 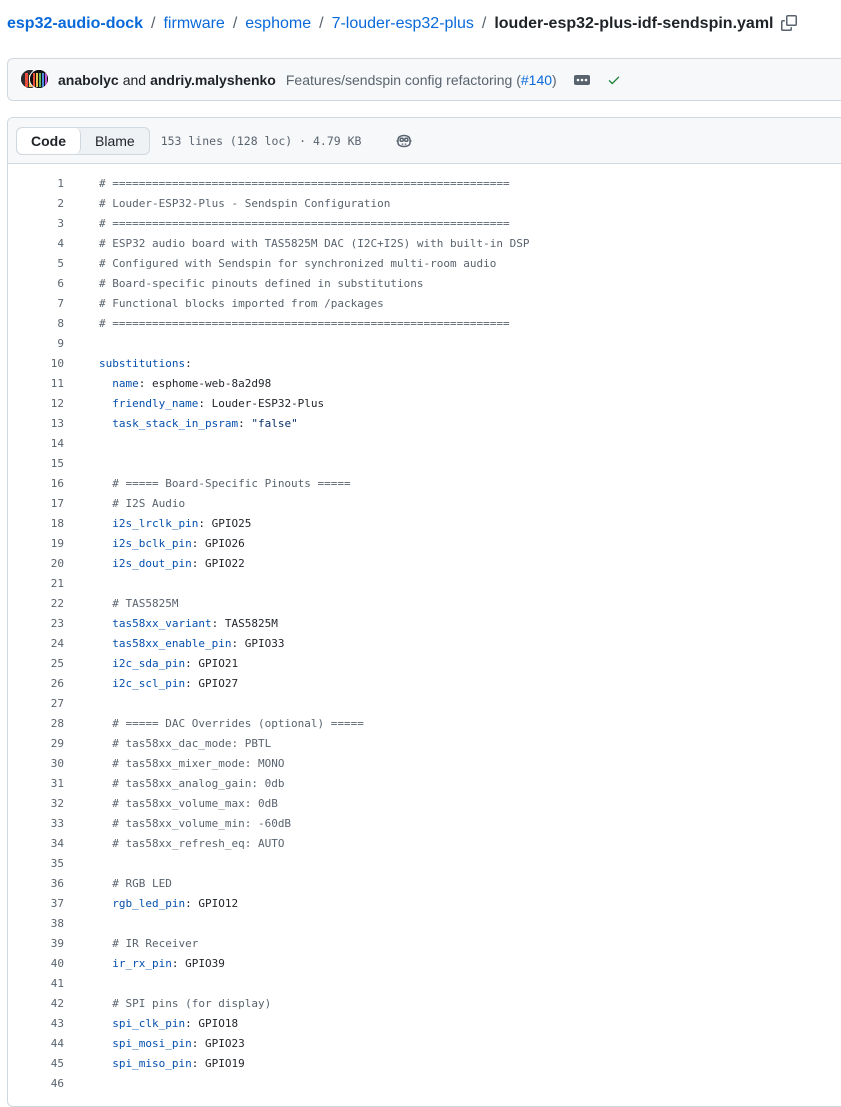 I want to click on check-icon, so click(x=614, y=80).